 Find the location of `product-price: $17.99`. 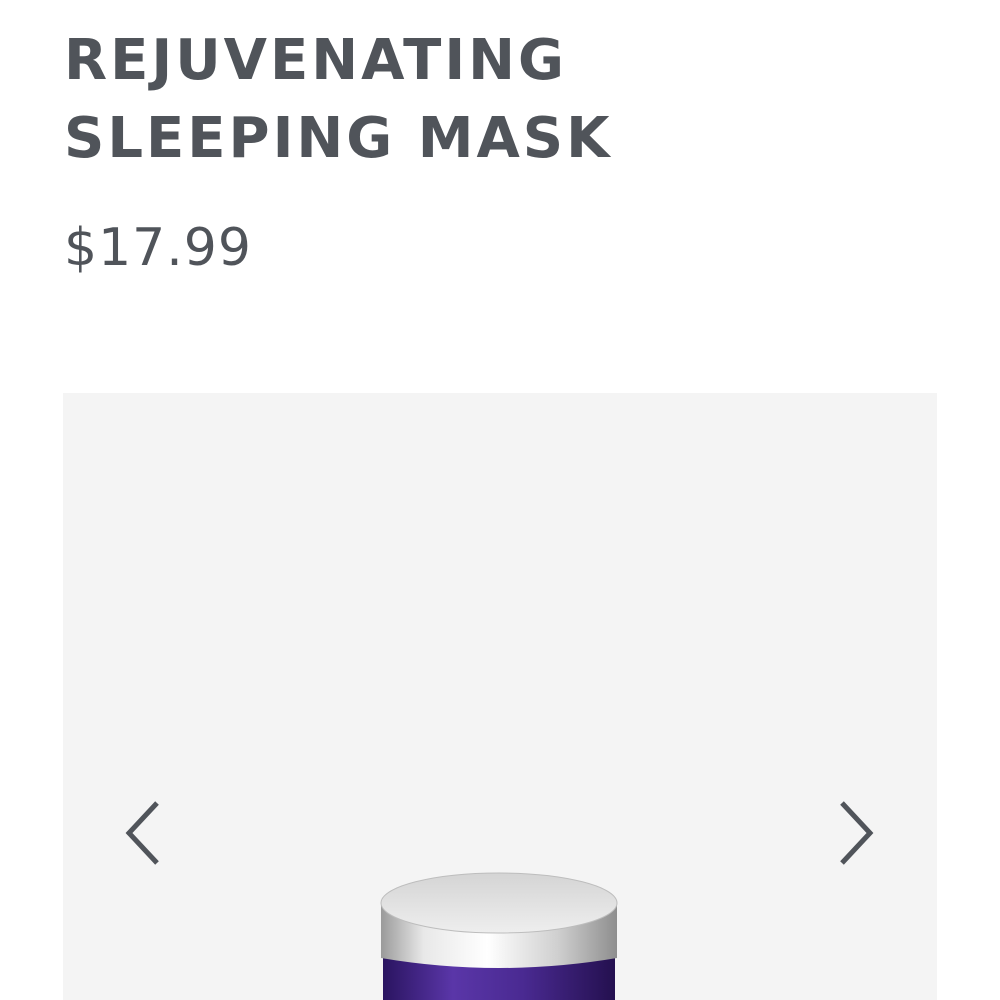

product-price: $17.99 is located at coordinates (158, 248).